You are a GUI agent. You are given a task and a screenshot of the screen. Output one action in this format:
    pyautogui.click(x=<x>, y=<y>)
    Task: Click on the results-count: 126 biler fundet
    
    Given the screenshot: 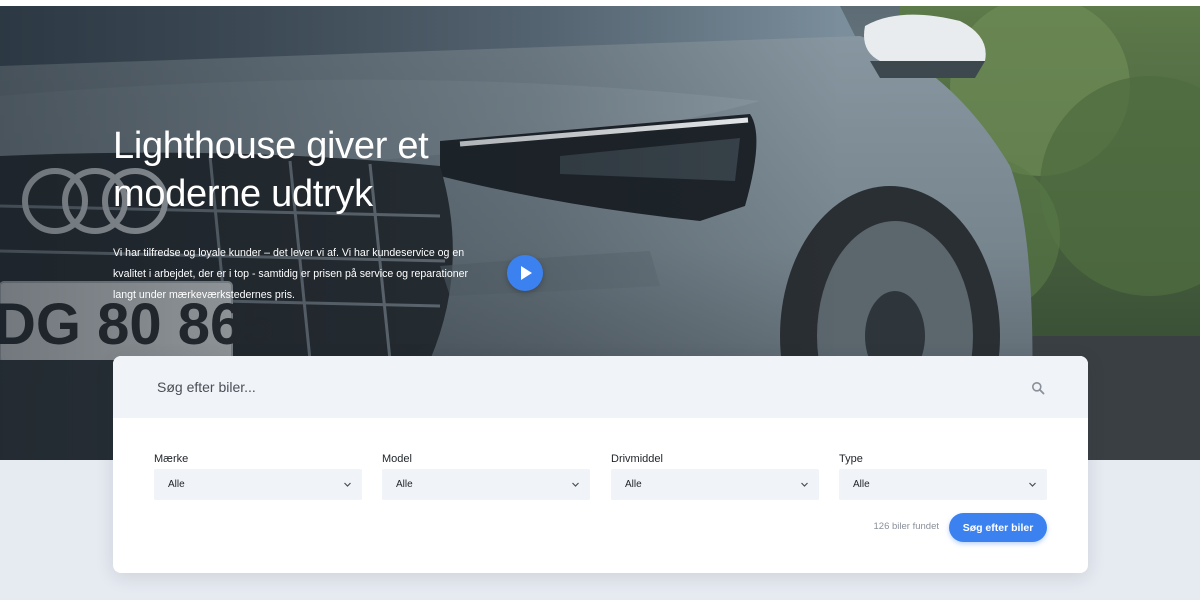 What is the action you would take?
    pyautogui.click(x=906, y=526)
    